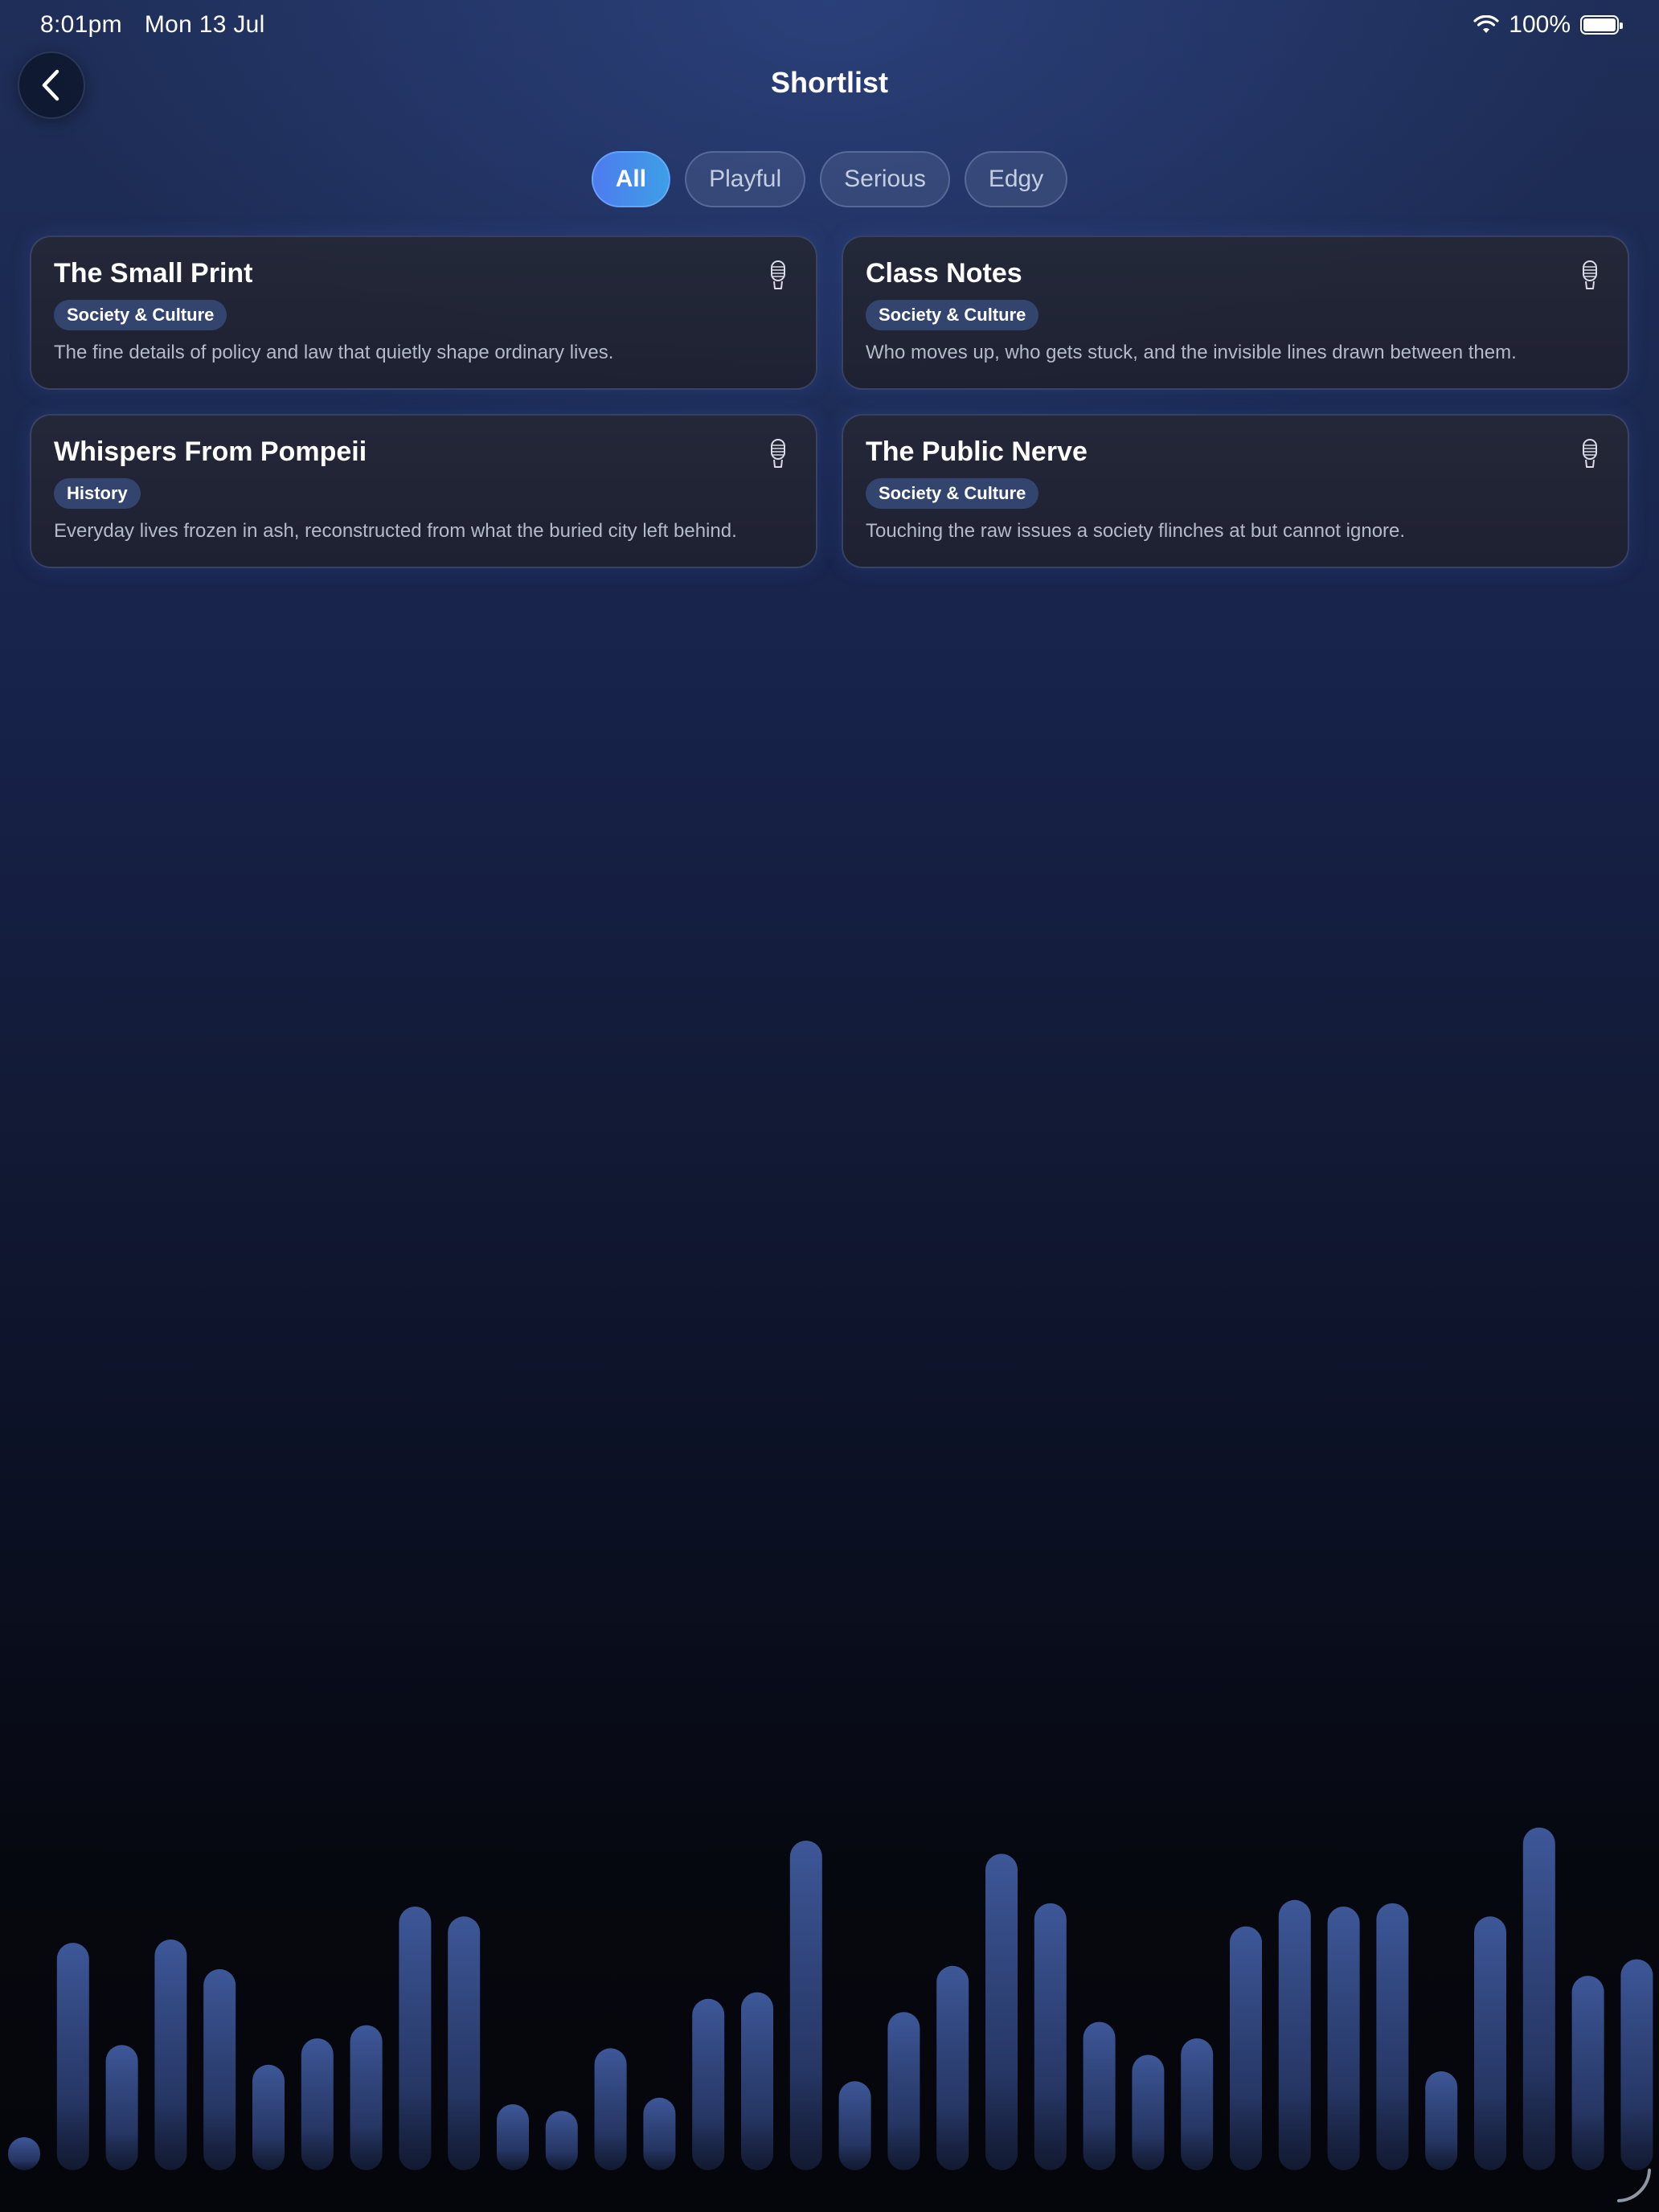 The height and width of the screenshot is (2212, 1659). What do you see at coordinates (1601, 25) in the screenshot?
I see `battery-icon` at bounding box center [1601, 25].